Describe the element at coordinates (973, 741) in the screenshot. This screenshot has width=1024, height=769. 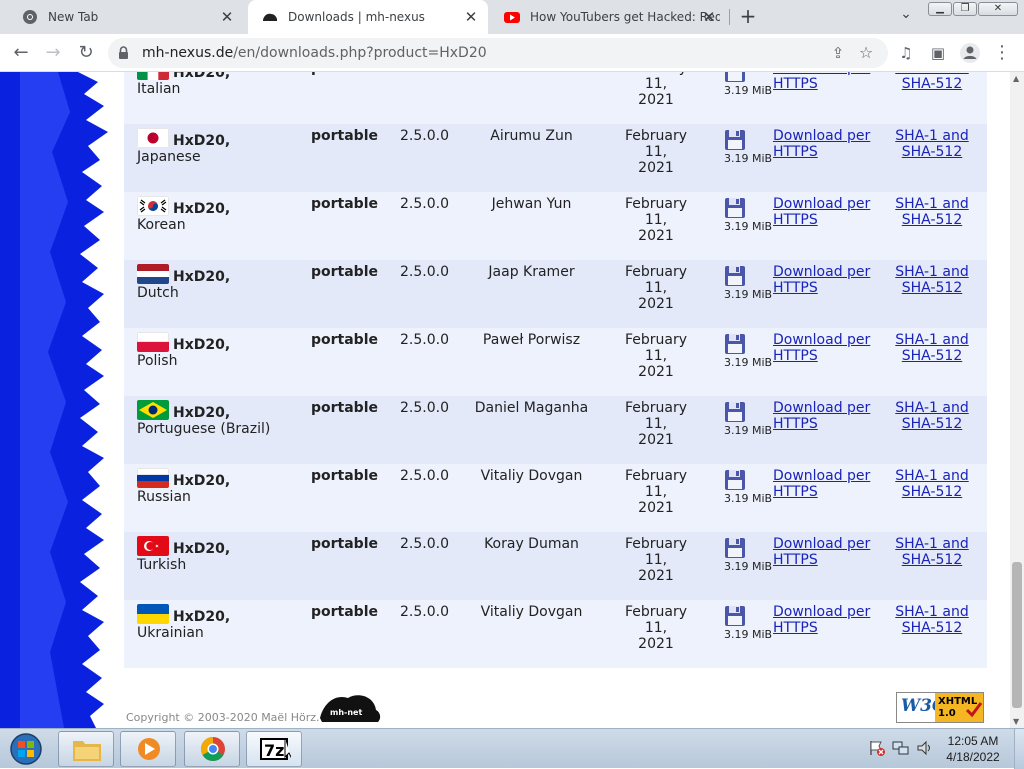
I see `clock-time: 12:05 AM` at that location.